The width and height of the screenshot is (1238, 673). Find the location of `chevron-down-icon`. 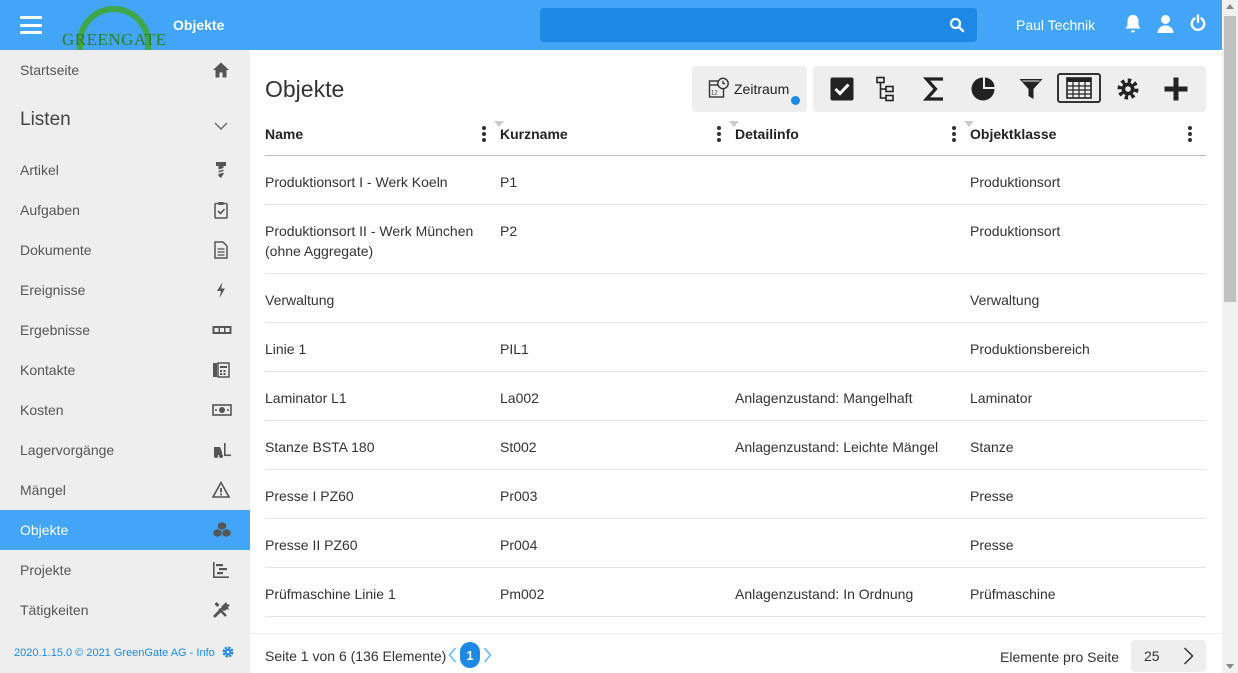

chevron-down-icon is located at coordinates (221, 125).